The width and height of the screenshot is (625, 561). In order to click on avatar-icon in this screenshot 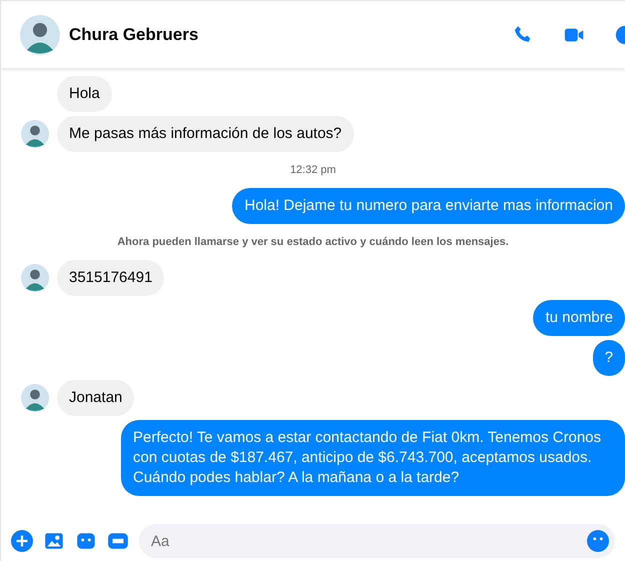, I will do `click(40, 34)`.